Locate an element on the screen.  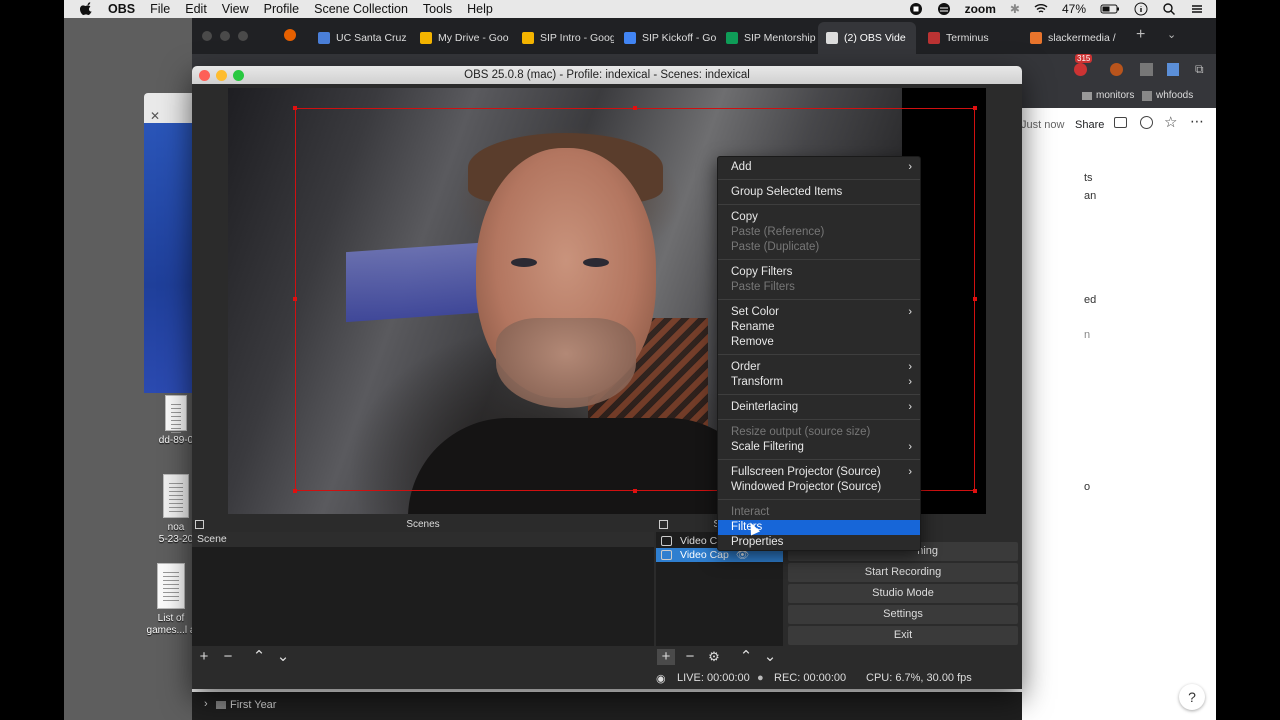
history-icon is located at coordinates (1146, 122).